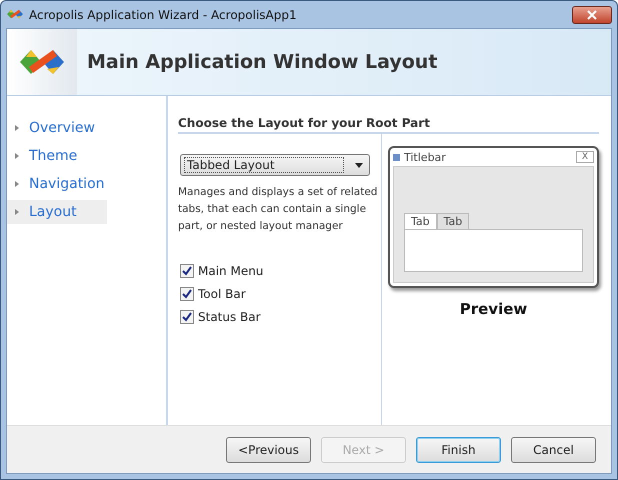  I want to click on option-checkbox: Status Bar, so click(280, 316).